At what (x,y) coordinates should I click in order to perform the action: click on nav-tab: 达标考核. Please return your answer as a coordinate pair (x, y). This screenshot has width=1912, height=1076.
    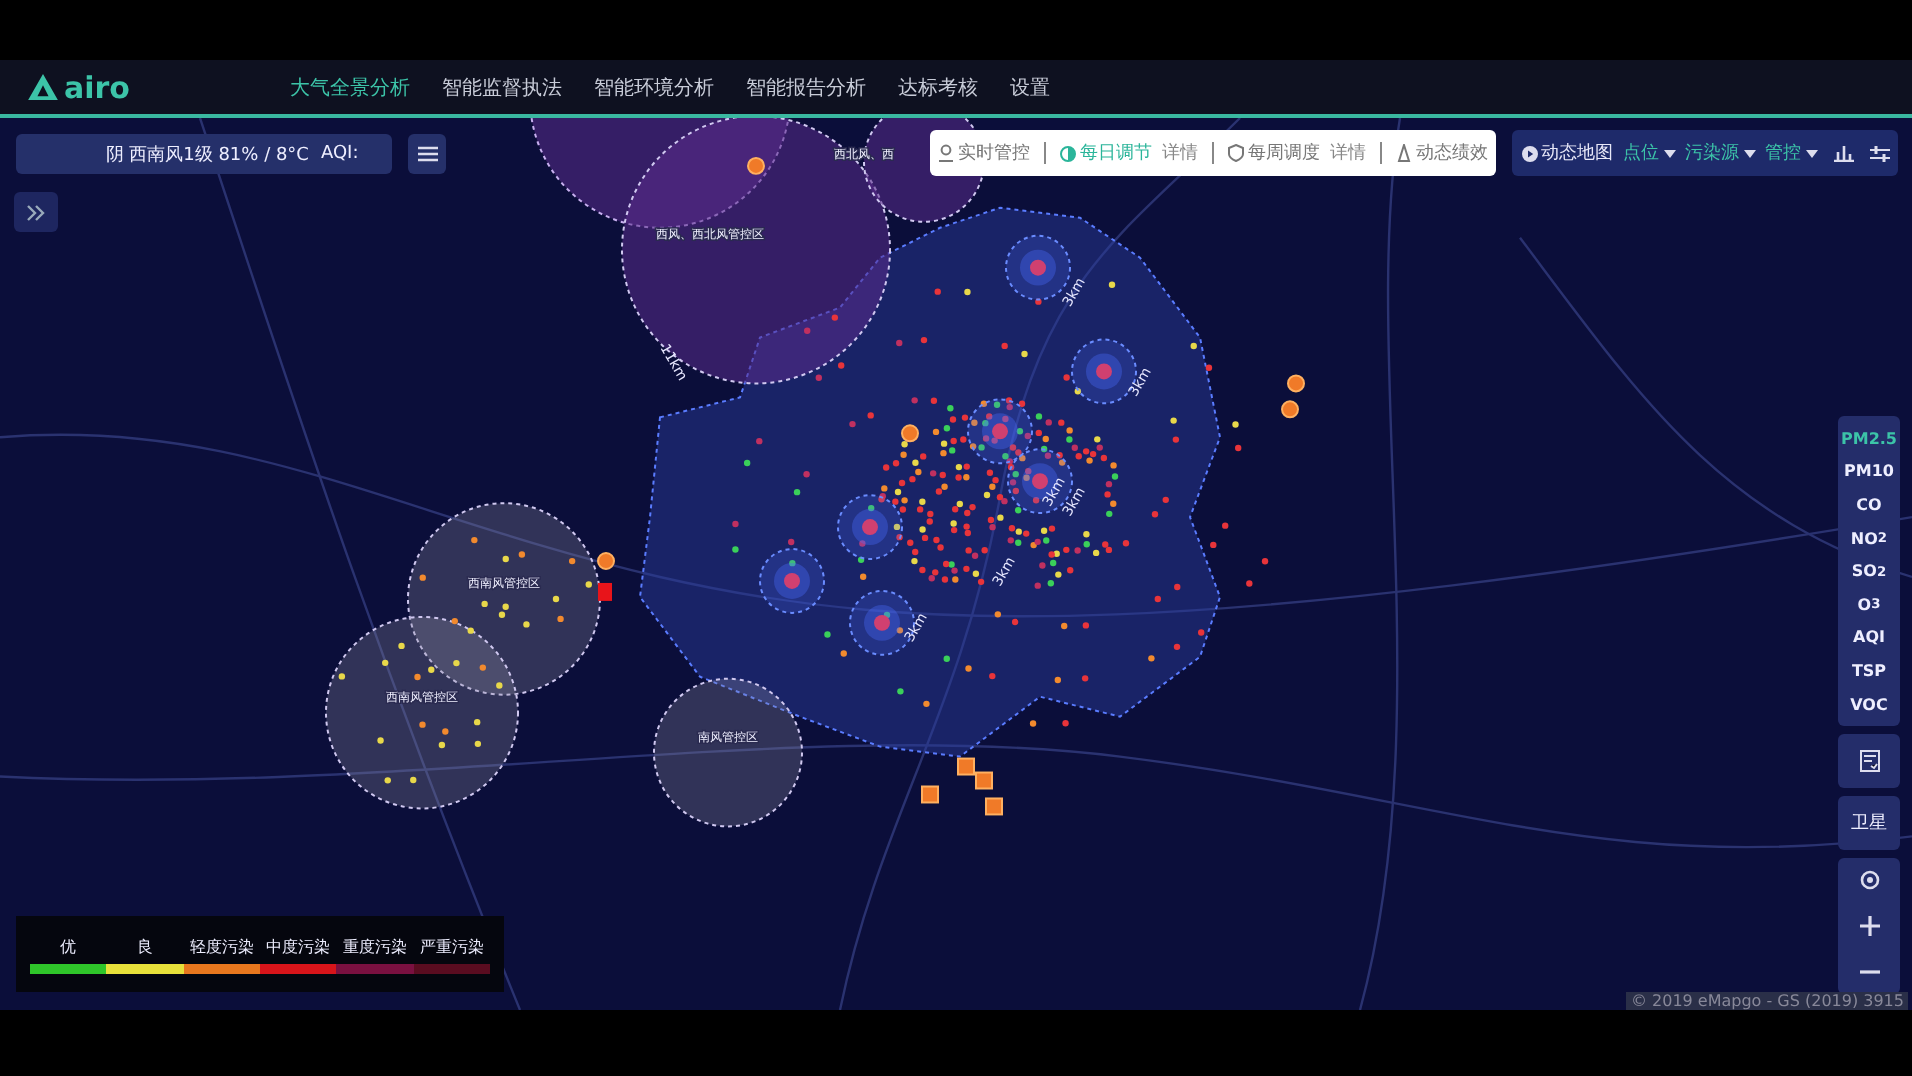
    Looking at the image, I should click on (937, 87).